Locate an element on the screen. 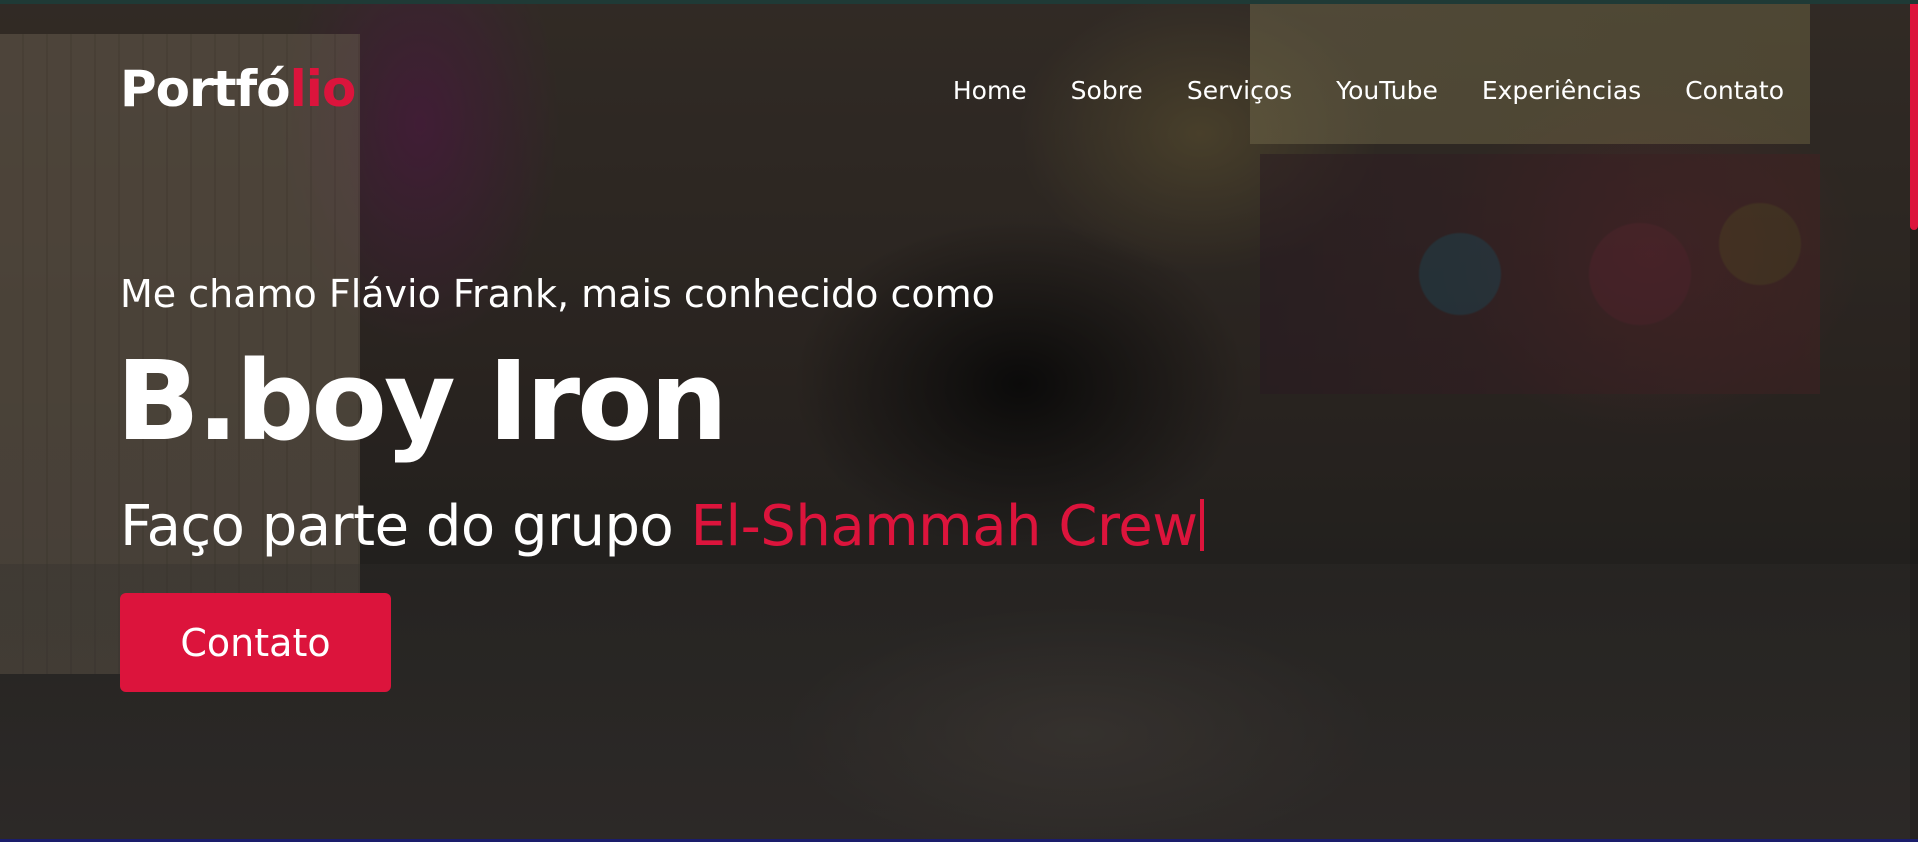  nav-item-youtube: YouTube is located at coordinates (1387, 90).